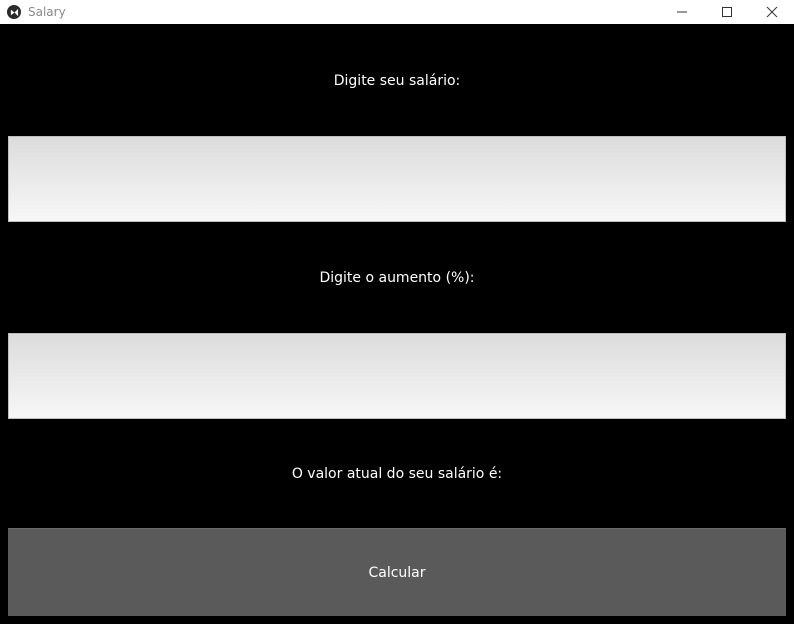 This screenshot has height=624, width=794. I want to click on minimize-button, so click(681, 12).